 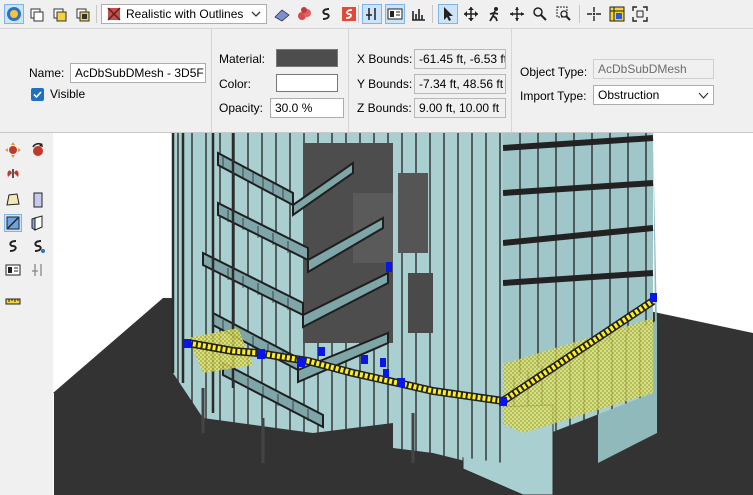 What do you see at coordinates (418, 14) in the screenshot?
I see `chart-icon` at bounding box center [418, 14].